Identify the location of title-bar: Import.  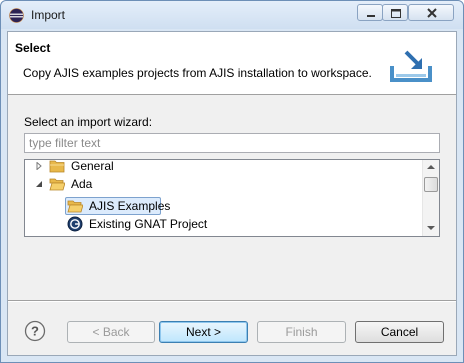
(232, 15).